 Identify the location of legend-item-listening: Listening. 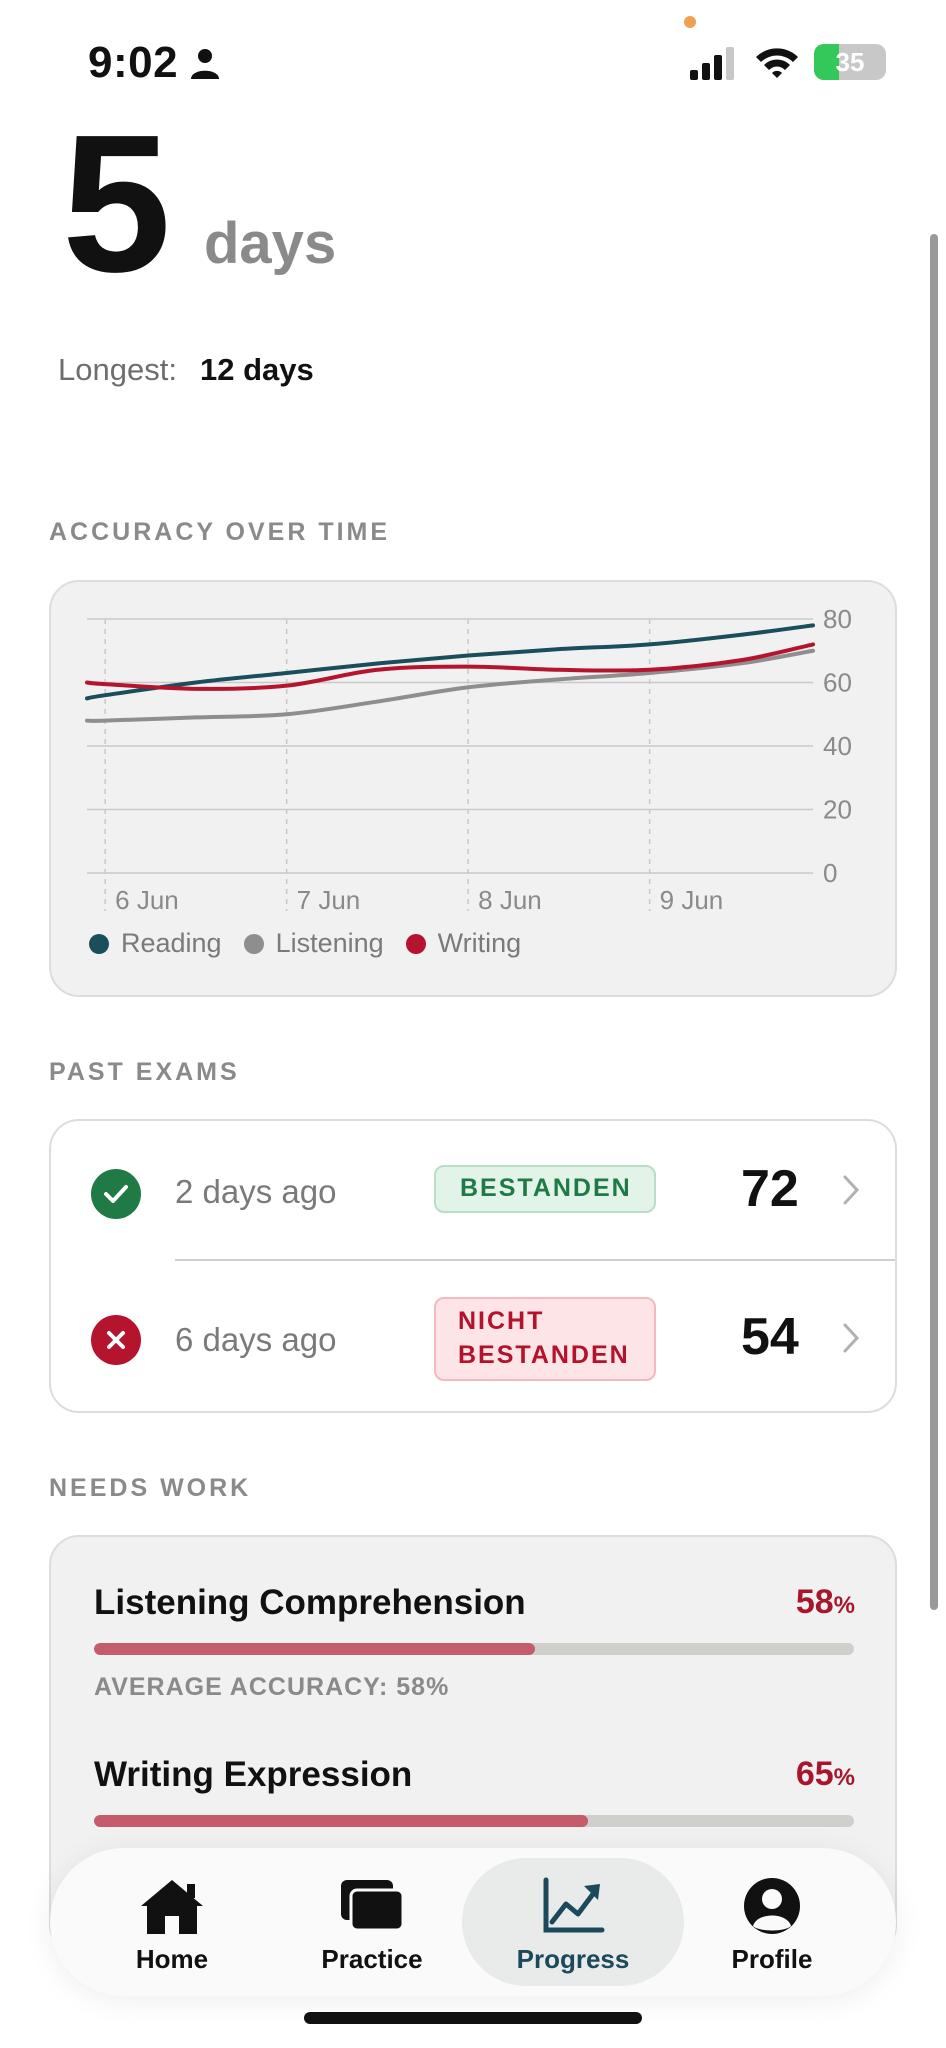
(313, 943).